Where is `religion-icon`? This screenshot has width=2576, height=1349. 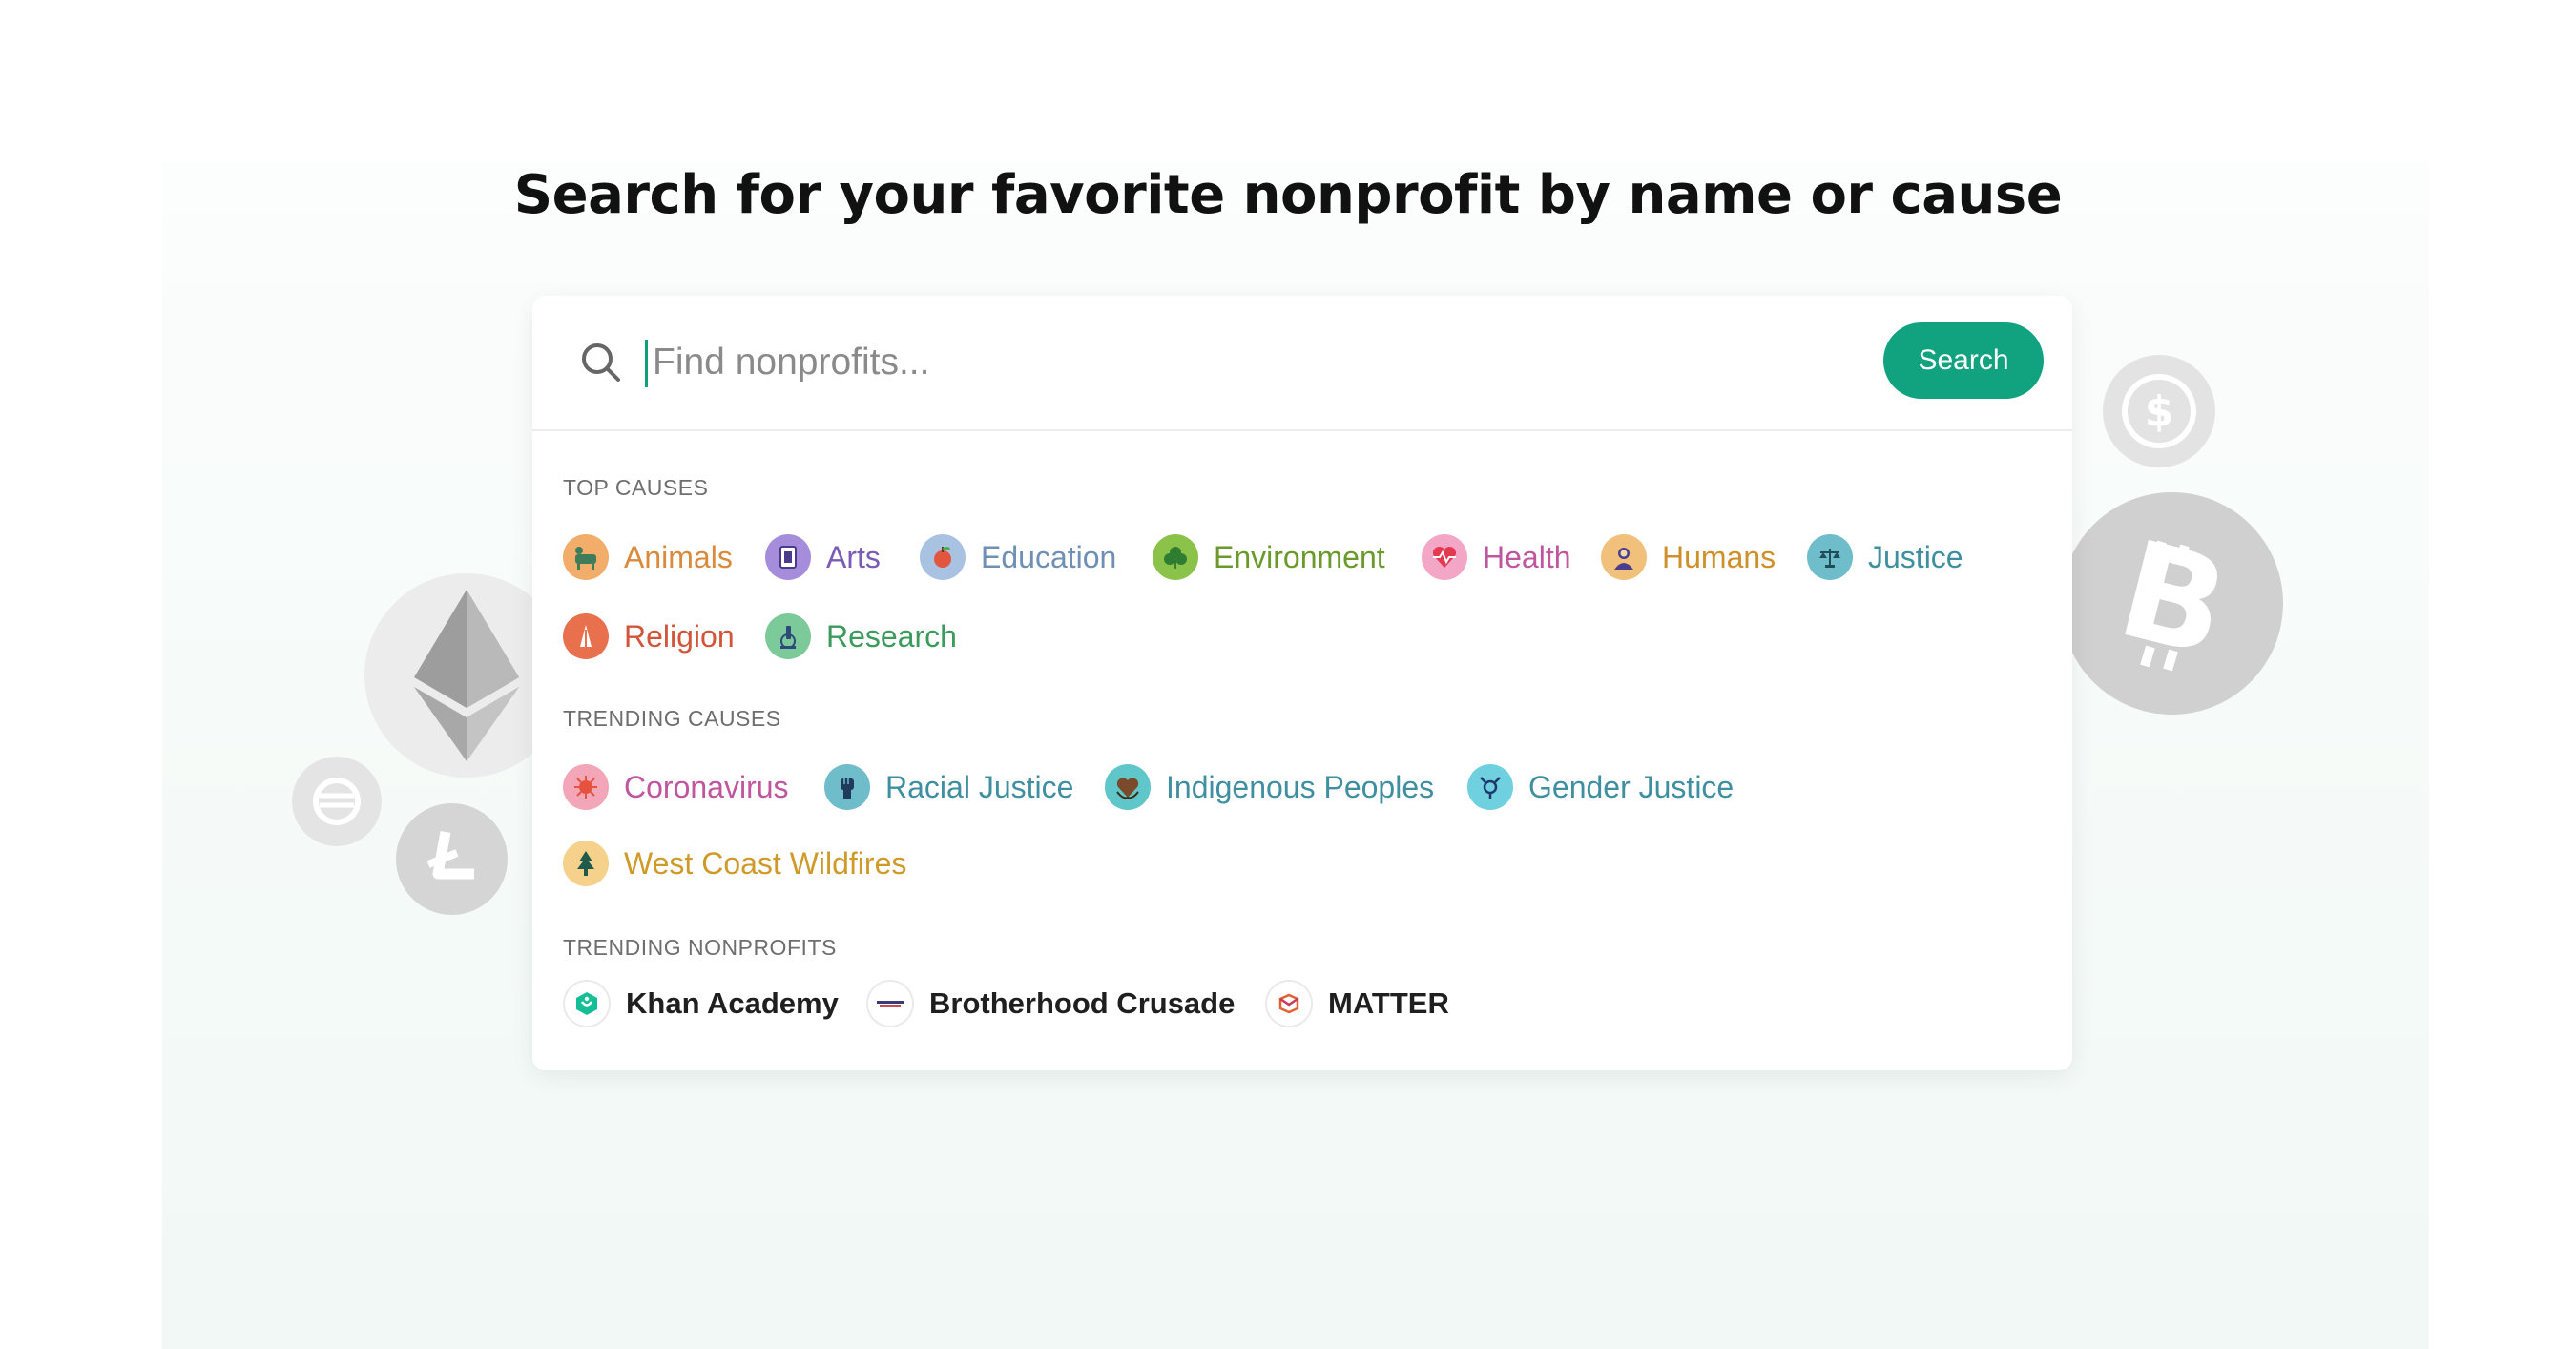 religion-icon is located at coordinates (586, 636).